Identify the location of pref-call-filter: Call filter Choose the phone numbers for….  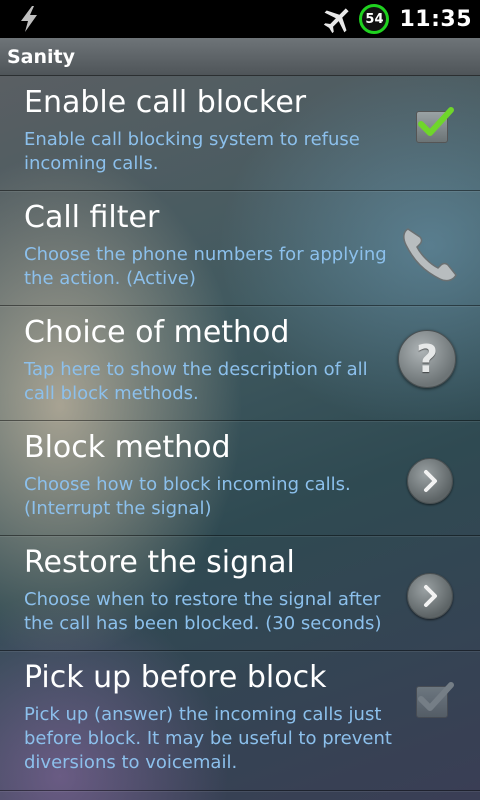
(240, 248).